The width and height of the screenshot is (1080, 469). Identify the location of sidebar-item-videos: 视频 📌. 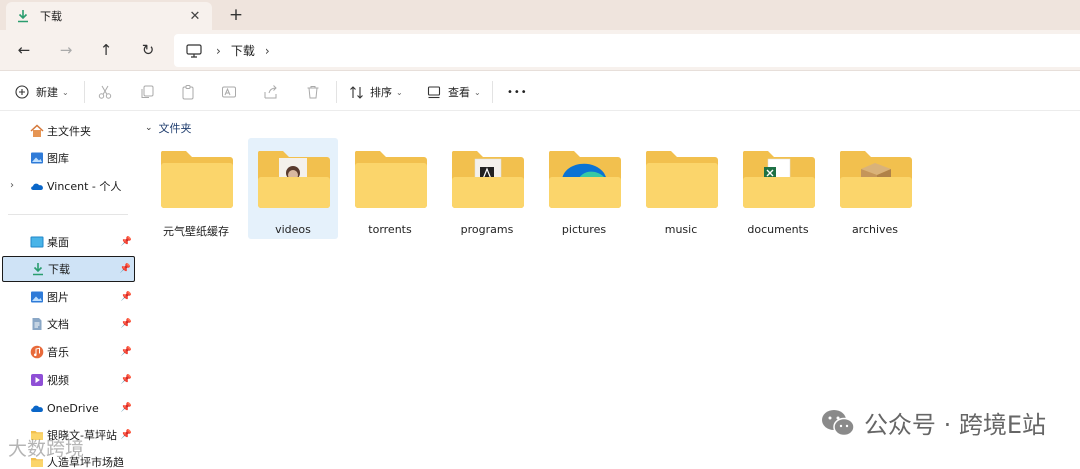
(68, 380).